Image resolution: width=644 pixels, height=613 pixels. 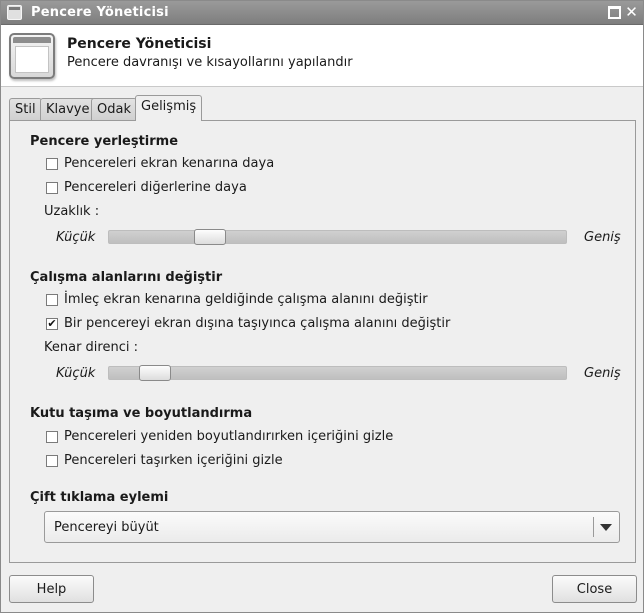 I want to click on resistance-label: Kenar direnci :, so click(x=91, y=347).